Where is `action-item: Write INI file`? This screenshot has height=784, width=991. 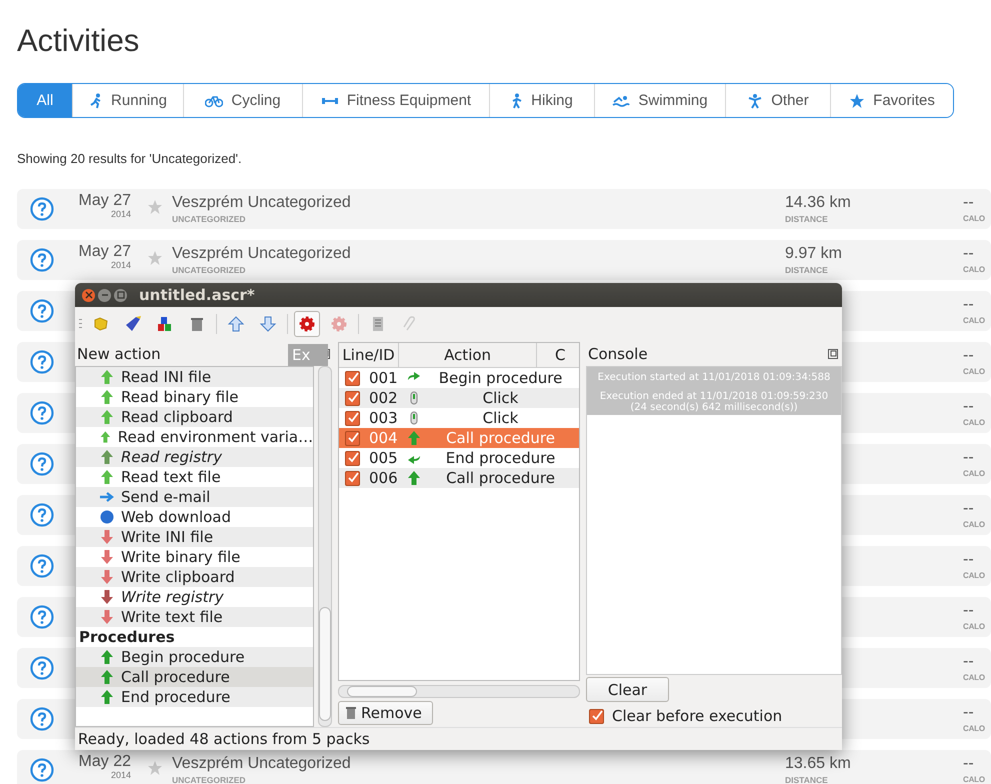
action-item: Write INI file is located at coordinates (195, 537).